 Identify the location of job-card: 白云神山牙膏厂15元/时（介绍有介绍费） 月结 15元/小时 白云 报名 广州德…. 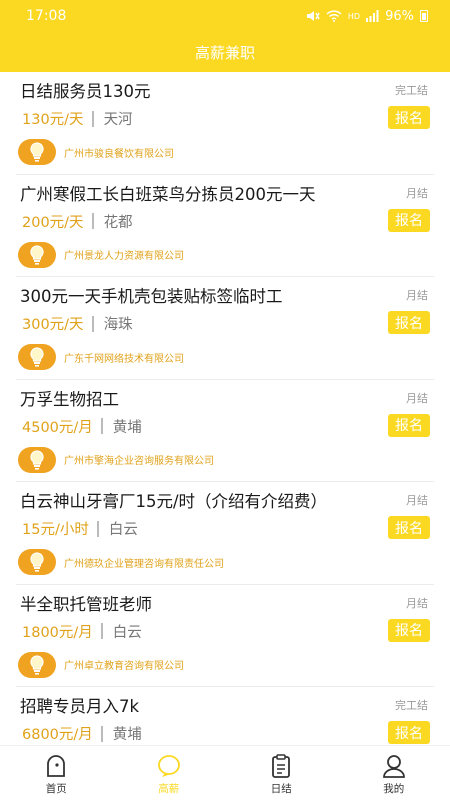
(225, 533).